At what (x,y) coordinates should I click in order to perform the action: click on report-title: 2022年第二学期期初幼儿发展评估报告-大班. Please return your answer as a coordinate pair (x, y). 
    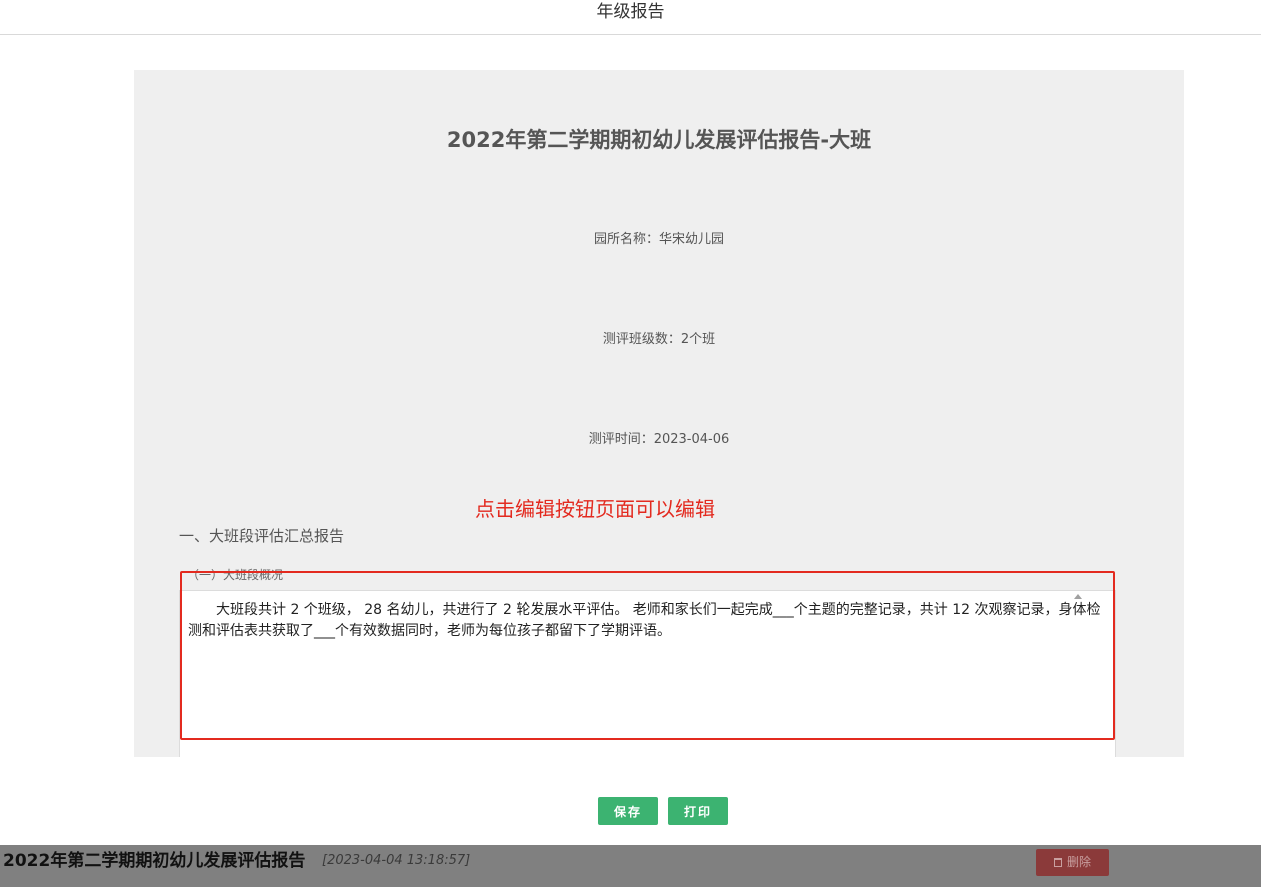
    Looking at the image, I should click on (659, 140).